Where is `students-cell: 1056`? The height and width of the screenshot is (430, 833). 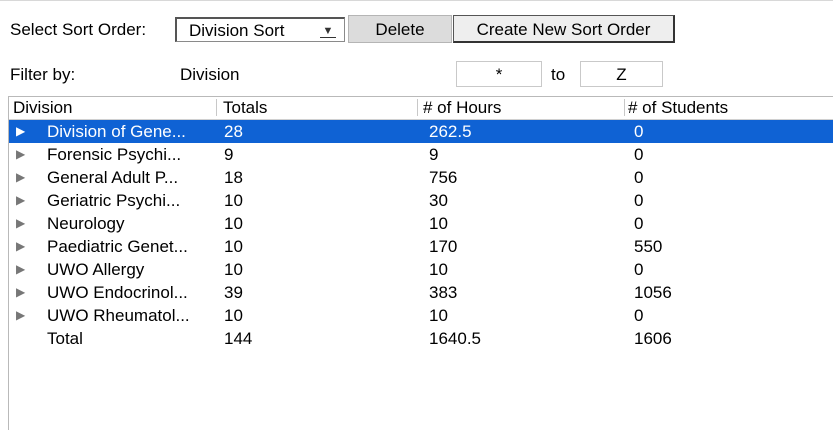
students-cell: 1056 is located at coordinates (653, 292).